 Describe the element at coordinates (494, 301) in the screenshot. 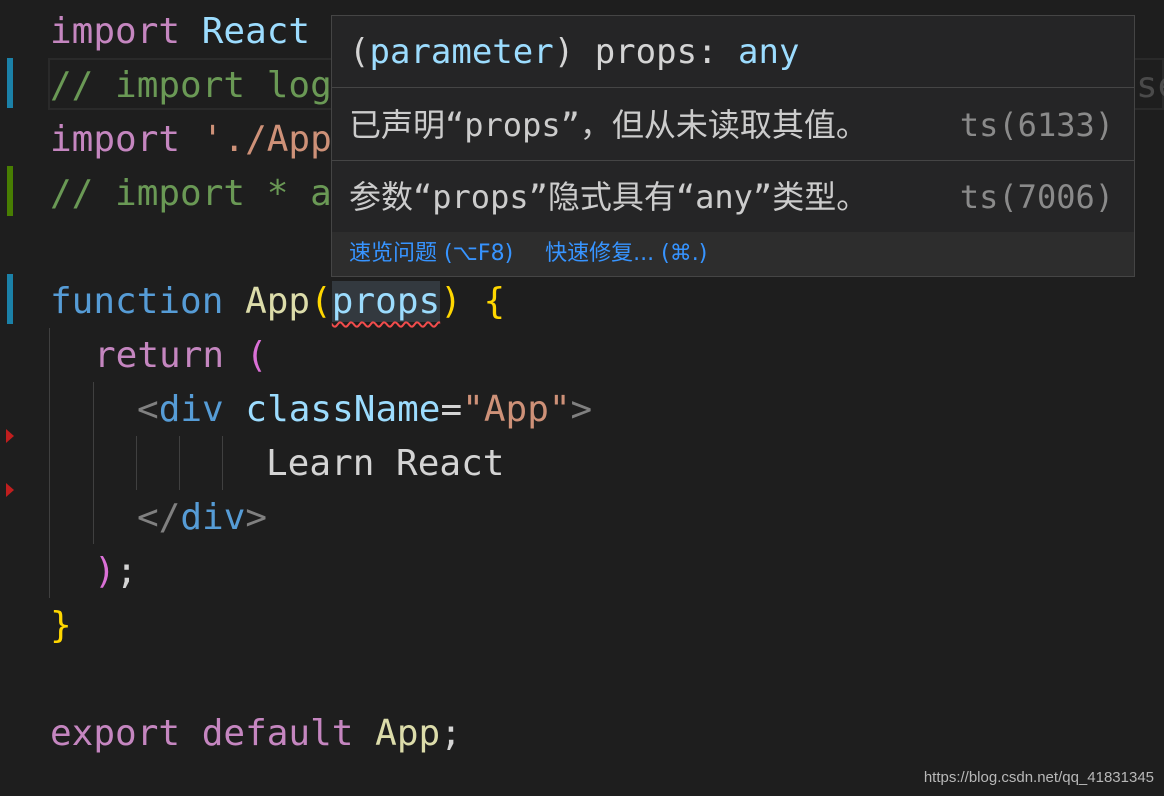

I see `brace-open: {` at that location.